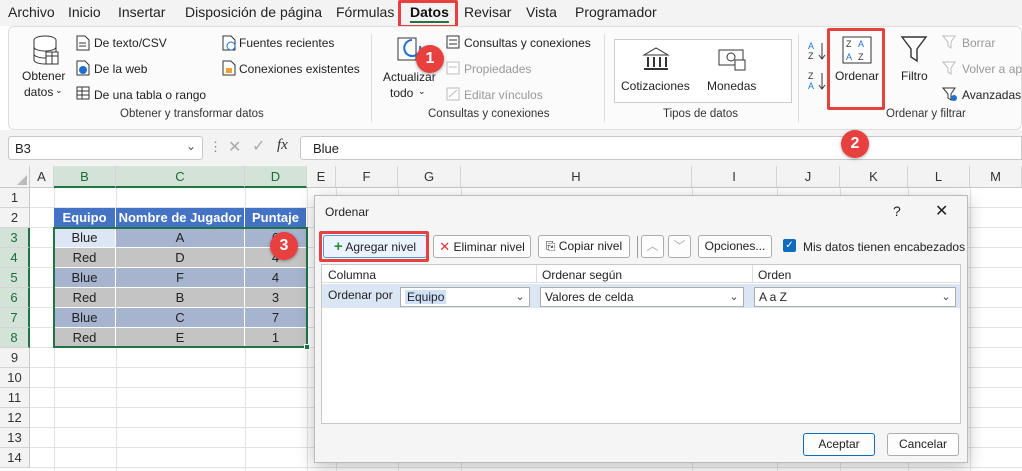  I want to click on sort-on-header: Ordenar según, so click(582, 275).